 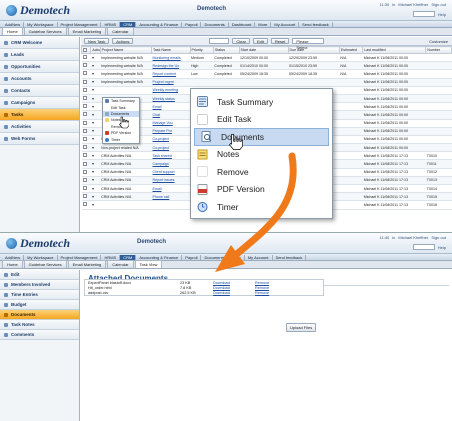 What do you see at coordinates (438, 50) in the screenshot?
I see `col-number: Number` at bounding box center [438, 50].